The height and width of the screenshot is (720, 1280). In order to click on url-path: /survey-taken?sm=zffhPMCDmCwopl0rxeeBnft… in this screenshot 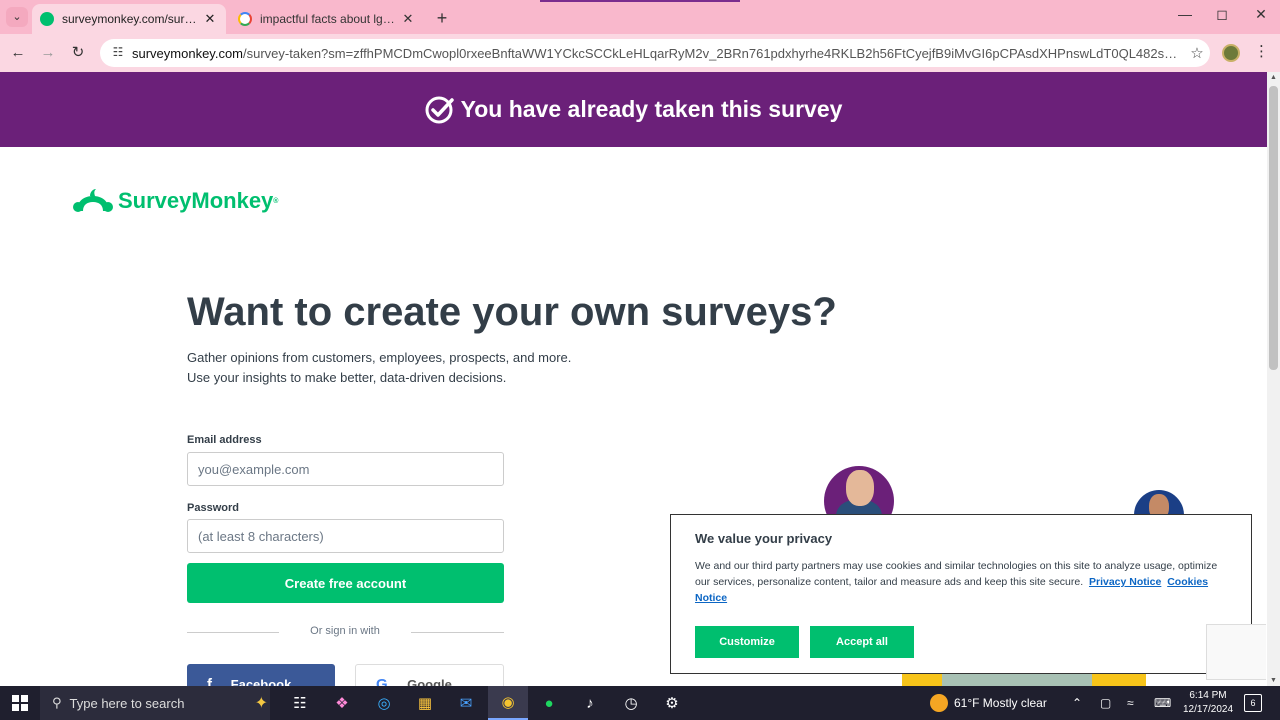, I will do `click(713, 53)`.